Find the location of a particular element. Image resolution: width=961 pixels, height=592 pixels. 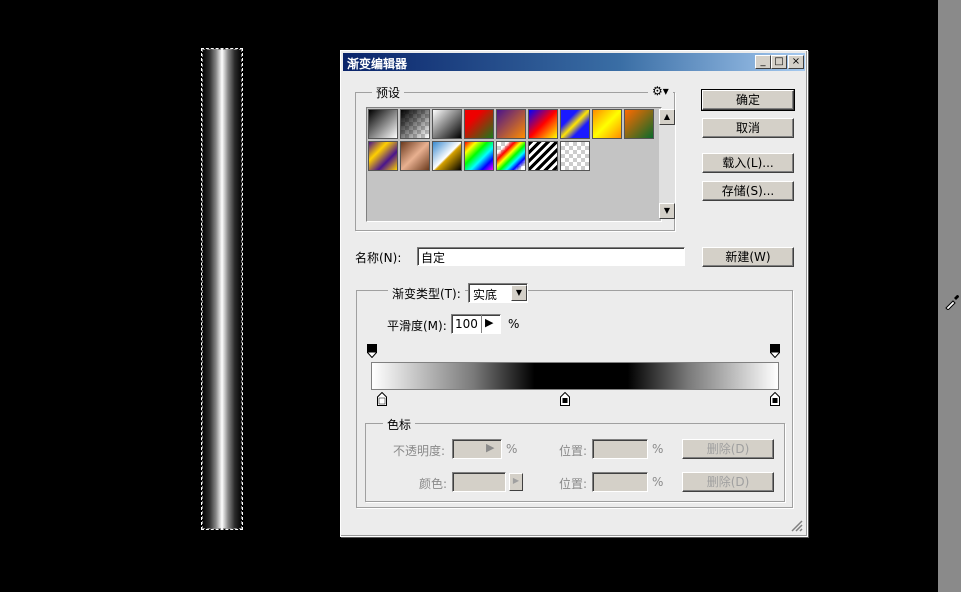

location-label-color: 位置: is located at coordinates (573, 484).